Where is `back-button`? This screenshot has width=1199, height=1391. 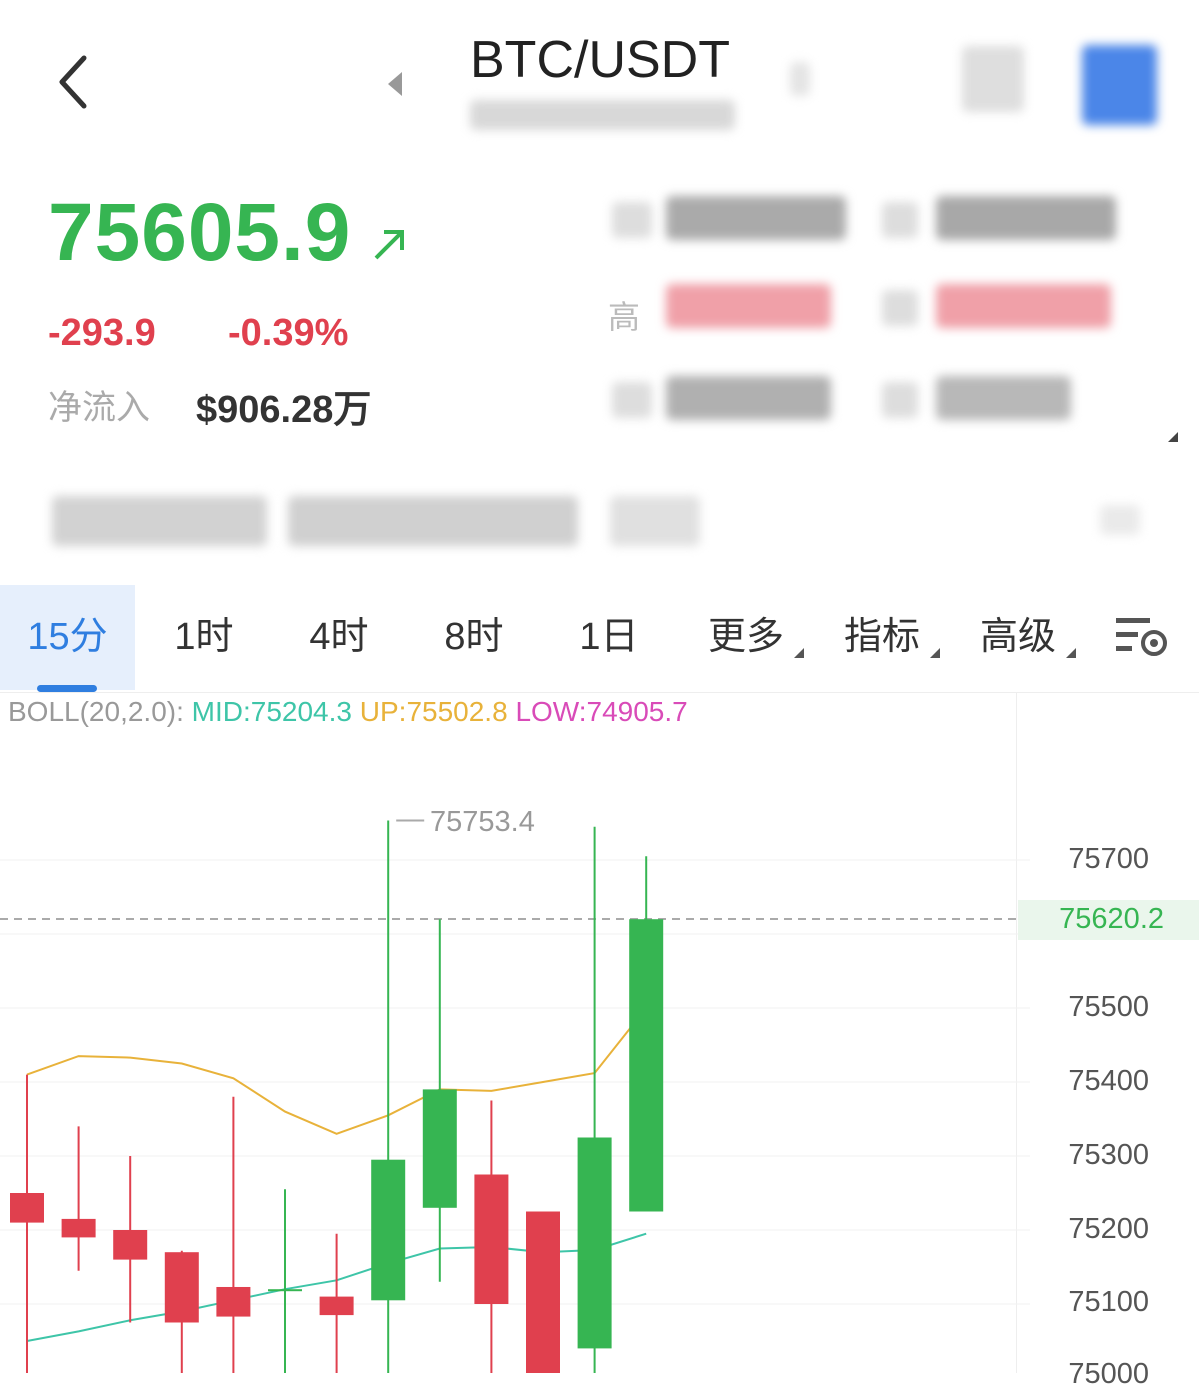 back-button is located at coordinates (75, 82).